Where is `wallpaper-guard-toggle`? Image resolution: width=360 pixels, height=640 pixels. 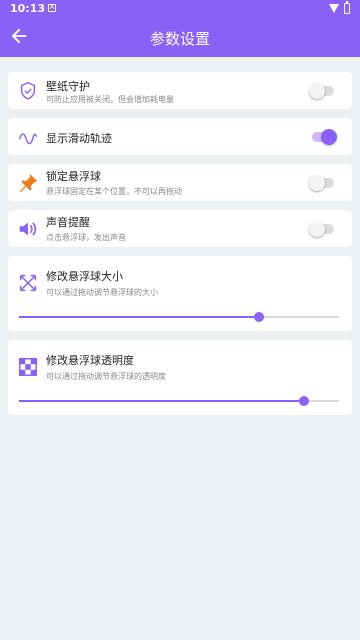
wallpaper-guard-toggle is located at coordinates (321, 91).